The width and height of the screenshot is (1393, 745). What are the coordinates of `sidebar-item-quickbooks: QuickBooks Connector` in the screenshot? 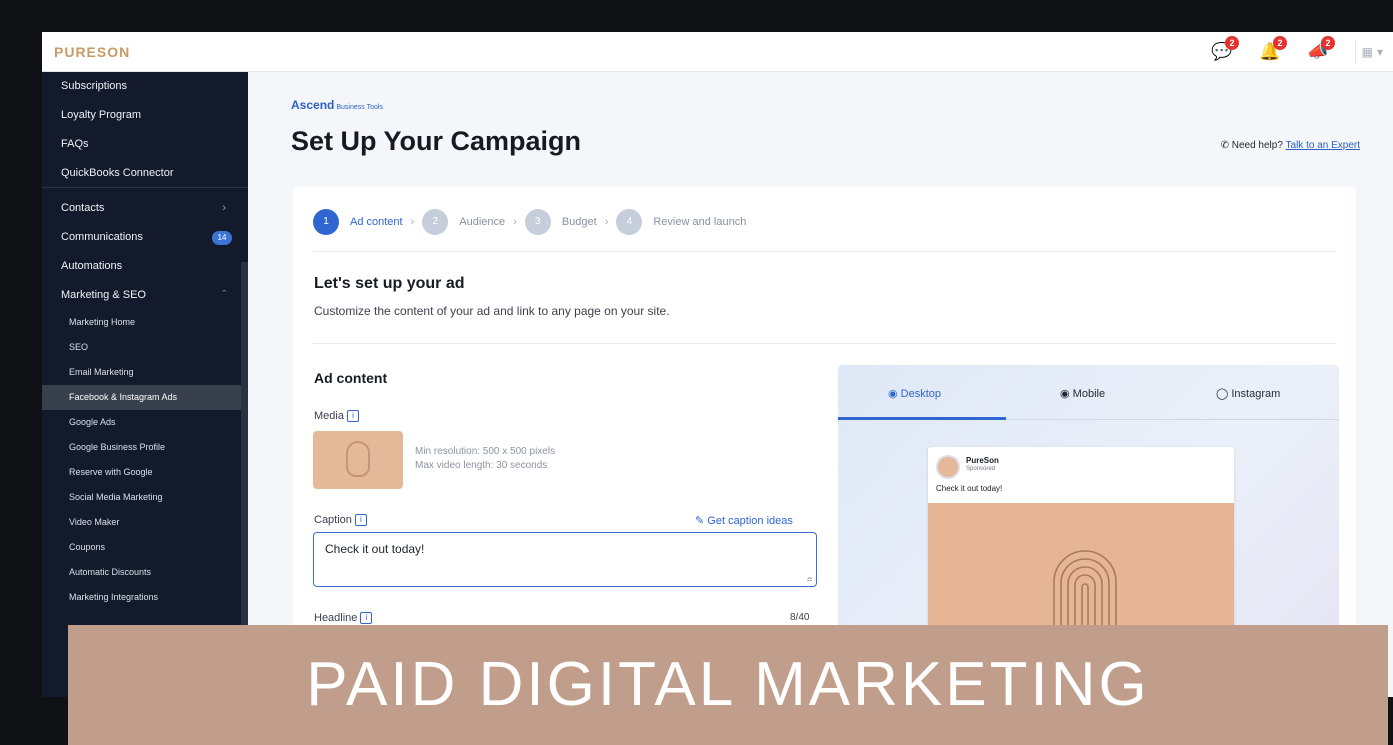 It's located at (145, 173).